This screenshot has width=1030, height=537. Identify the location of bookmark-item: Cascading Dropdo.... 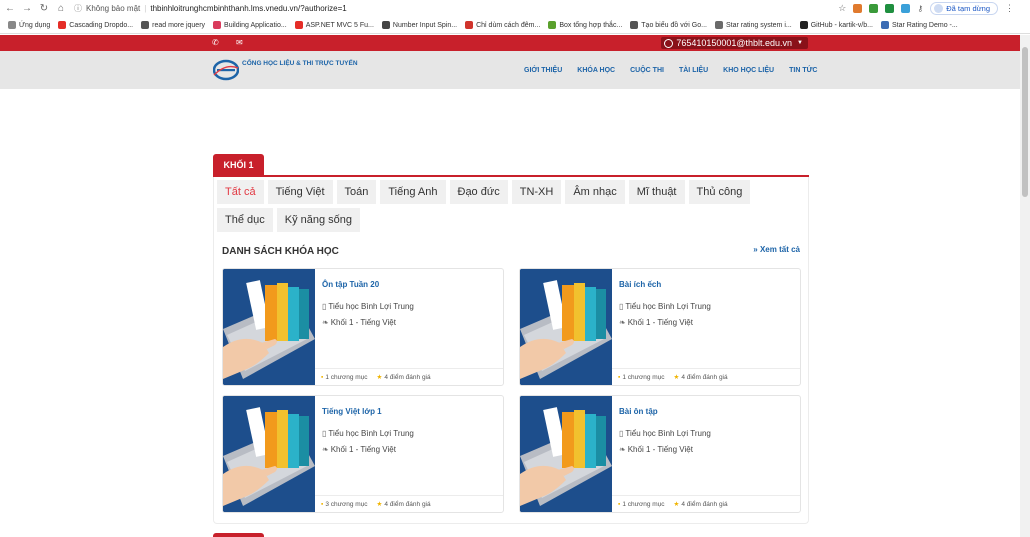
(95, 25).